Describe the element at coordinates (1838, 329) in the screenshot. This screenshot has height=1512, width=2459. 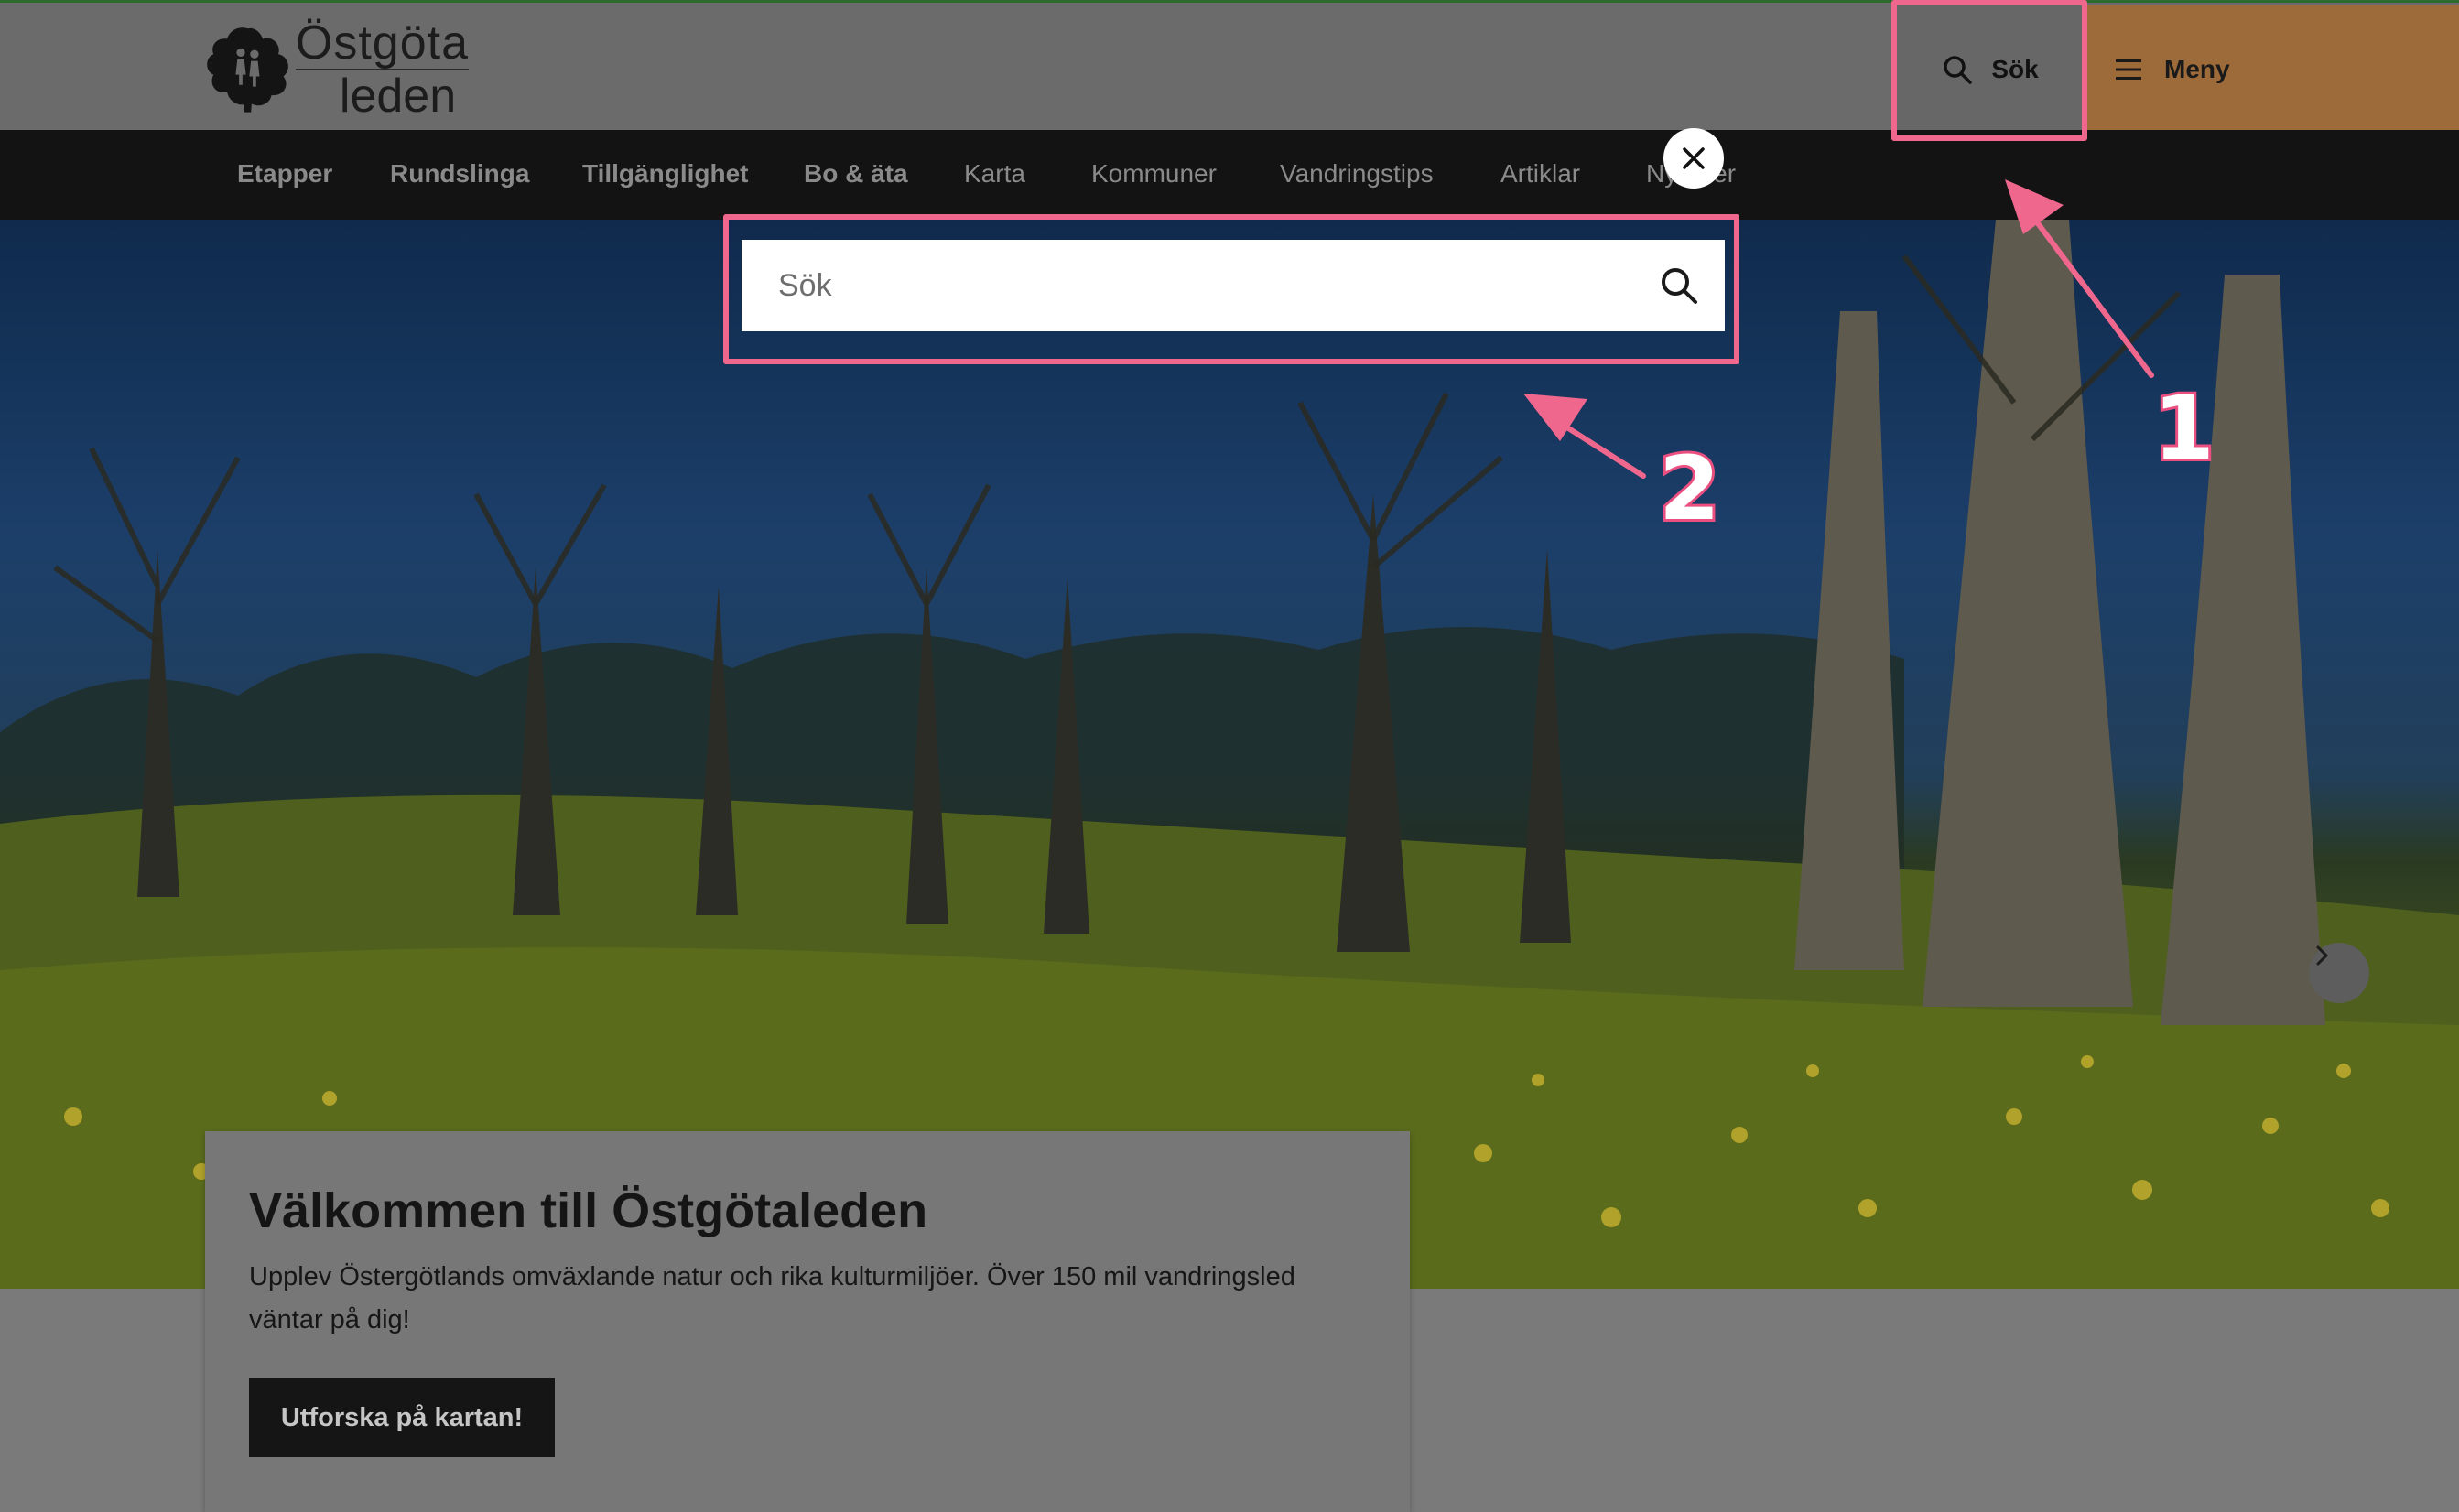
I see `annotation-arrow-icons` at that location.